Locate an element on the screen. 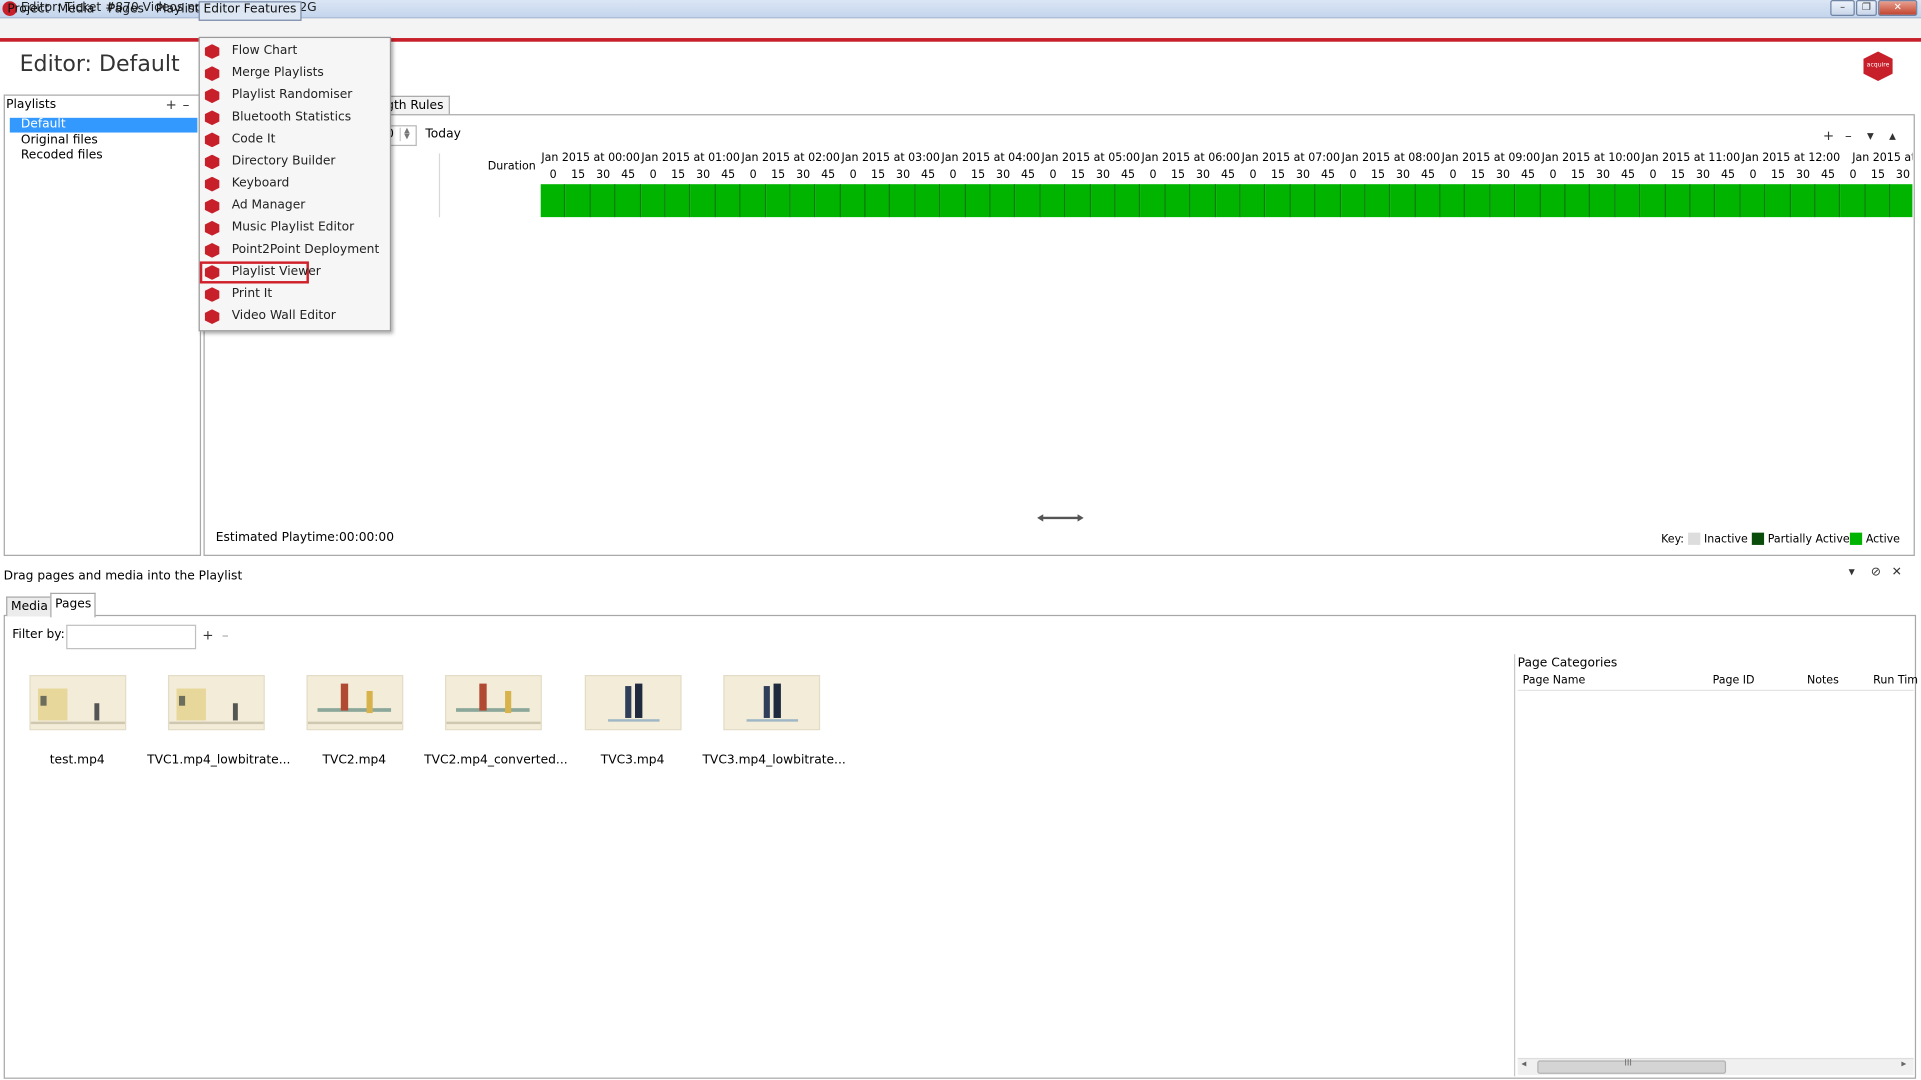 This screenshot has width=1921, height=1080. menu-item-music-playlist-editor: Music Playlist Editor is located at coordinates (295, 228).